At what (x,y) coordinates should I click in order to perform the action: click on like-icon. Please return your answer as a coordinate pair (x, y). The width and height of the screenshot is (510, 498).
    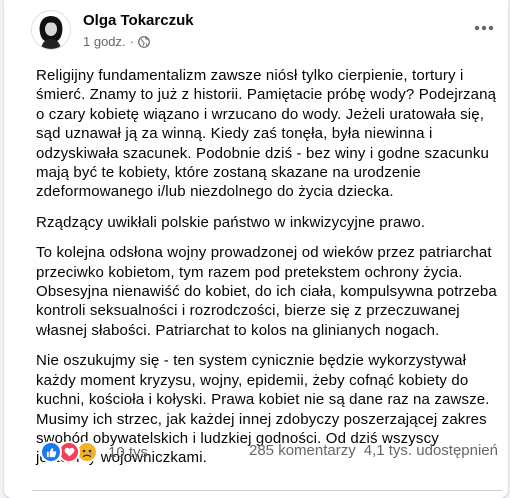
    Looking at the image, I should click on (51, 452).